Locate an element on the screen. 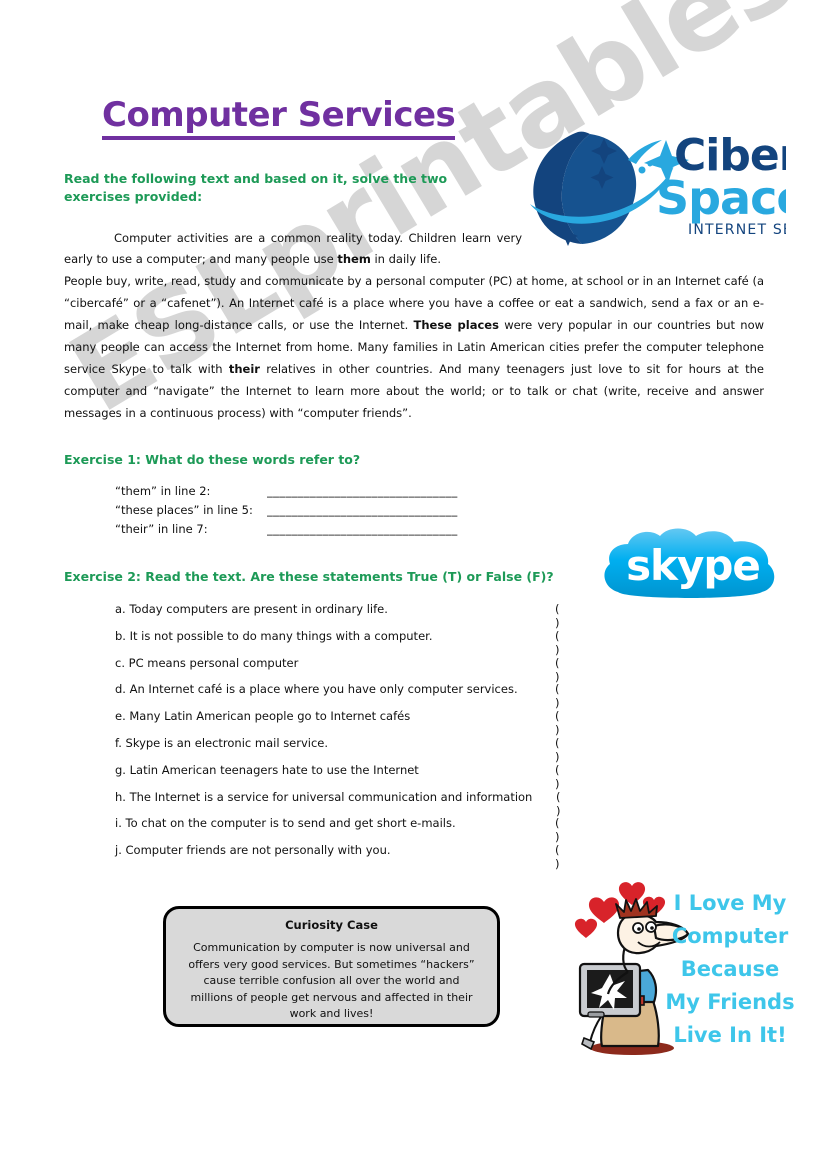  svg-text: INTERNET SERVICE is located at coordinates (737, 230).